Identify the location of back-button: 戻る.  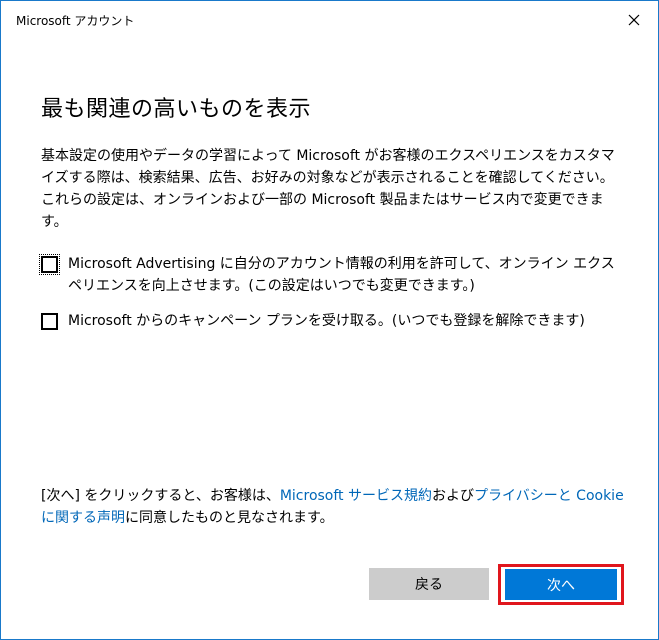
(429, 584).